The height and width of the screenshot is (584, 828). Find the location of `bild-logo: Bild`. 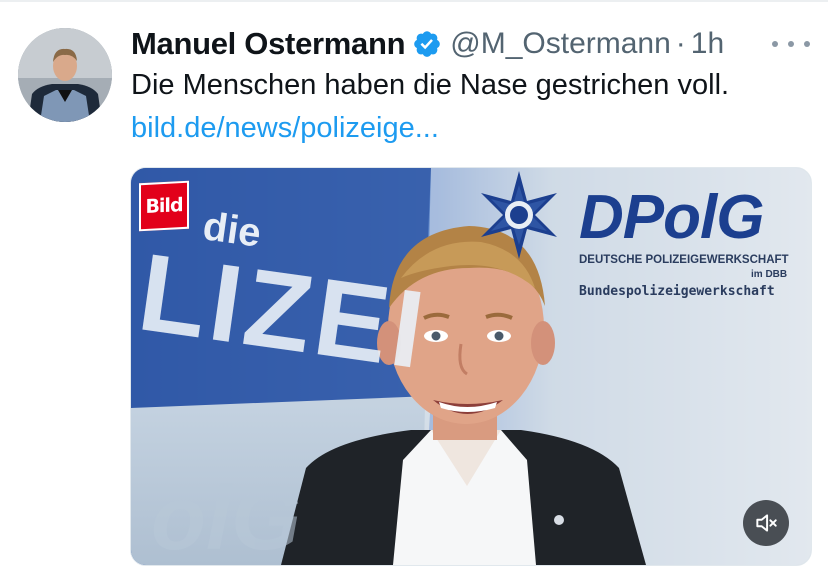

bild-logo: Bild is located at coordinates (164, 206).